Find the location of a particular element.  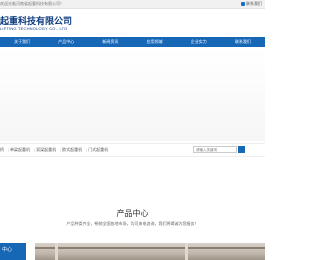

search-input is located at coordinates (215, 149).